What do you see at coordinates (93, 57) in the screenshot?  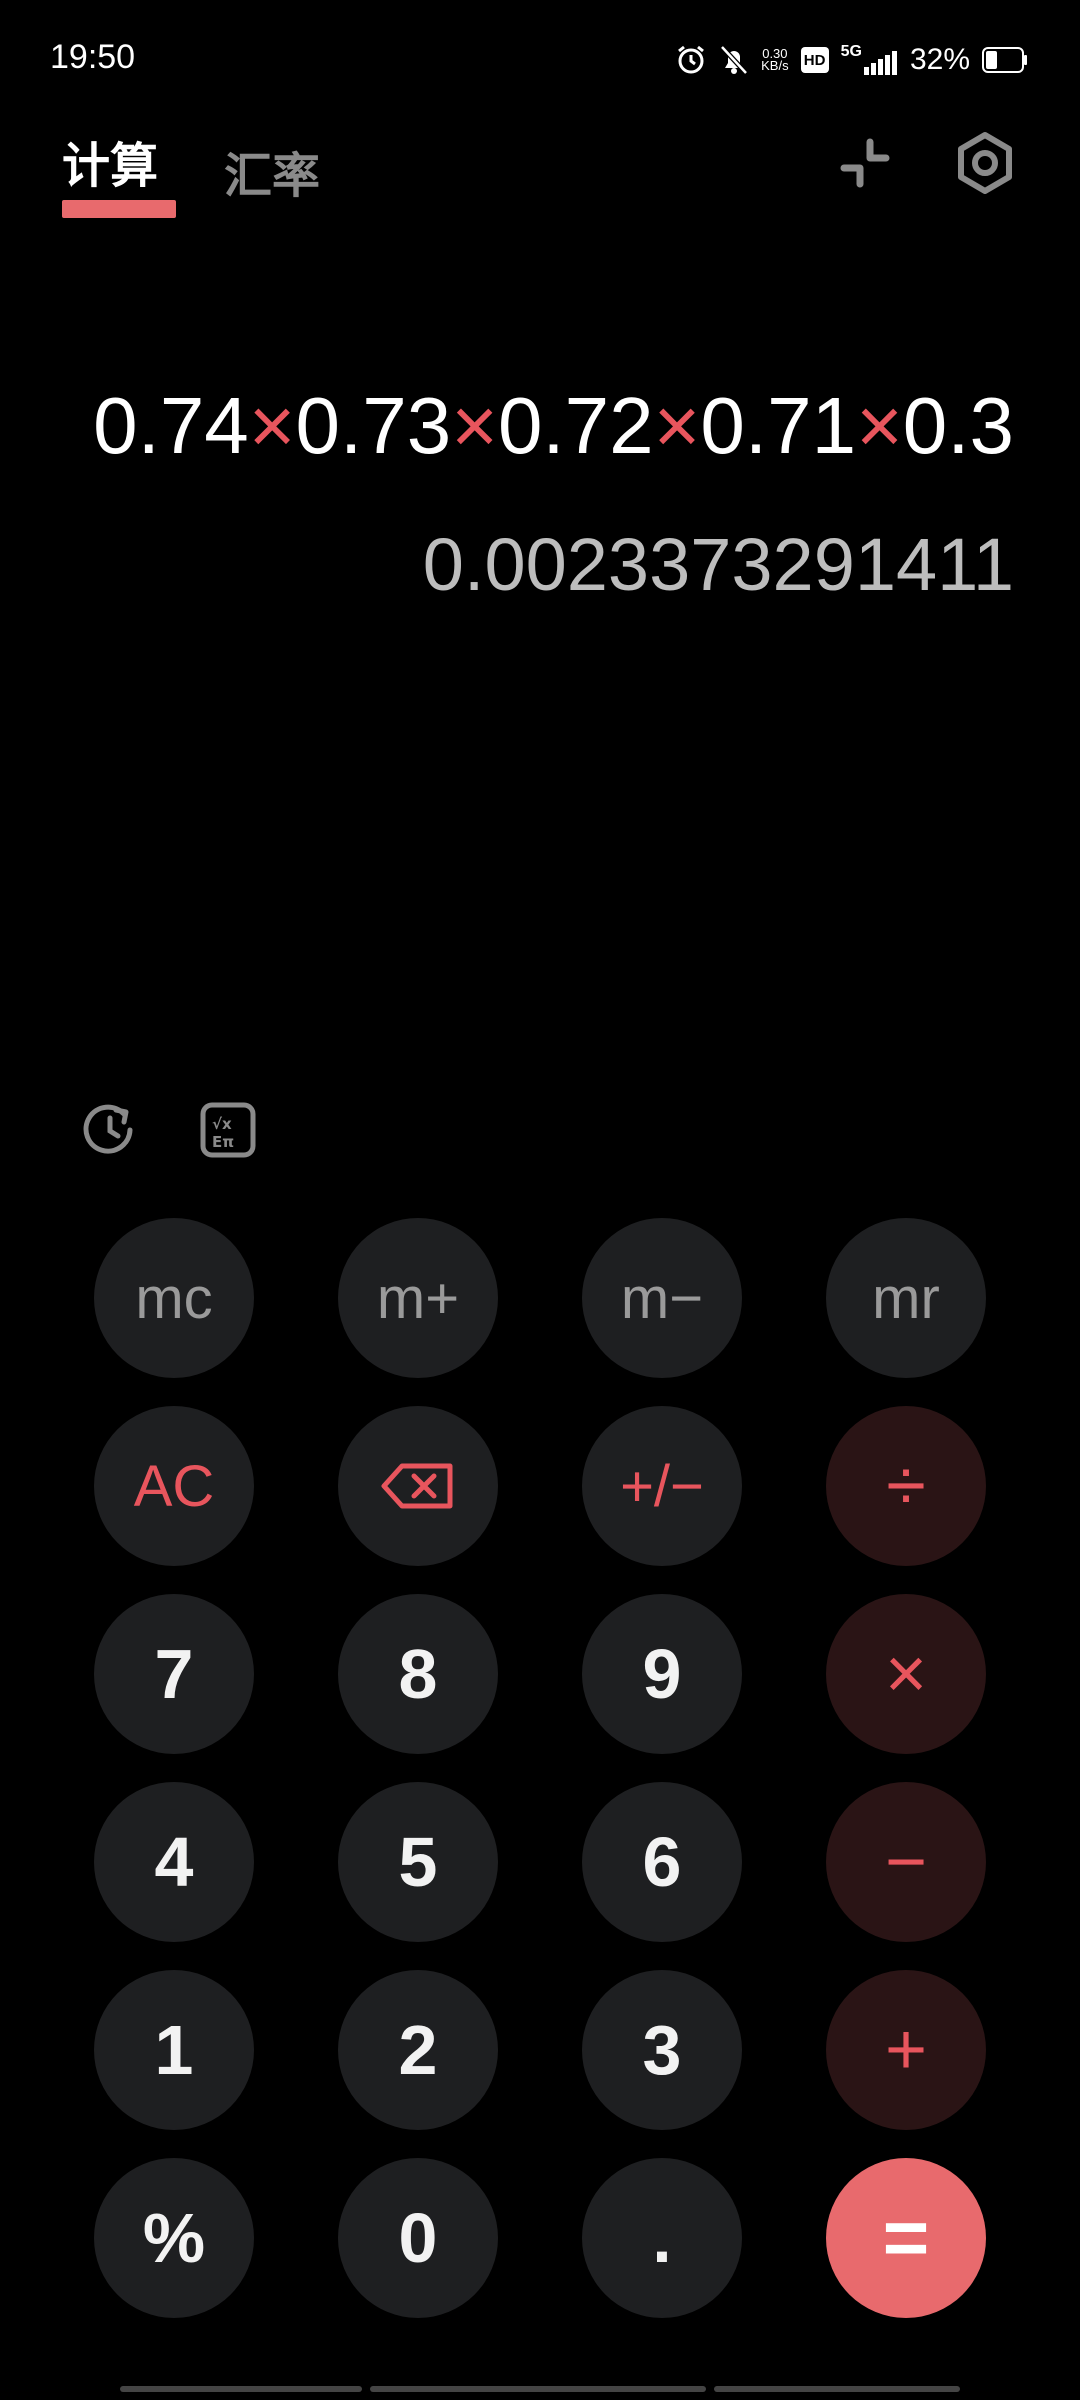 I see `status-time: 19:50` at bounding box center [93, 57].